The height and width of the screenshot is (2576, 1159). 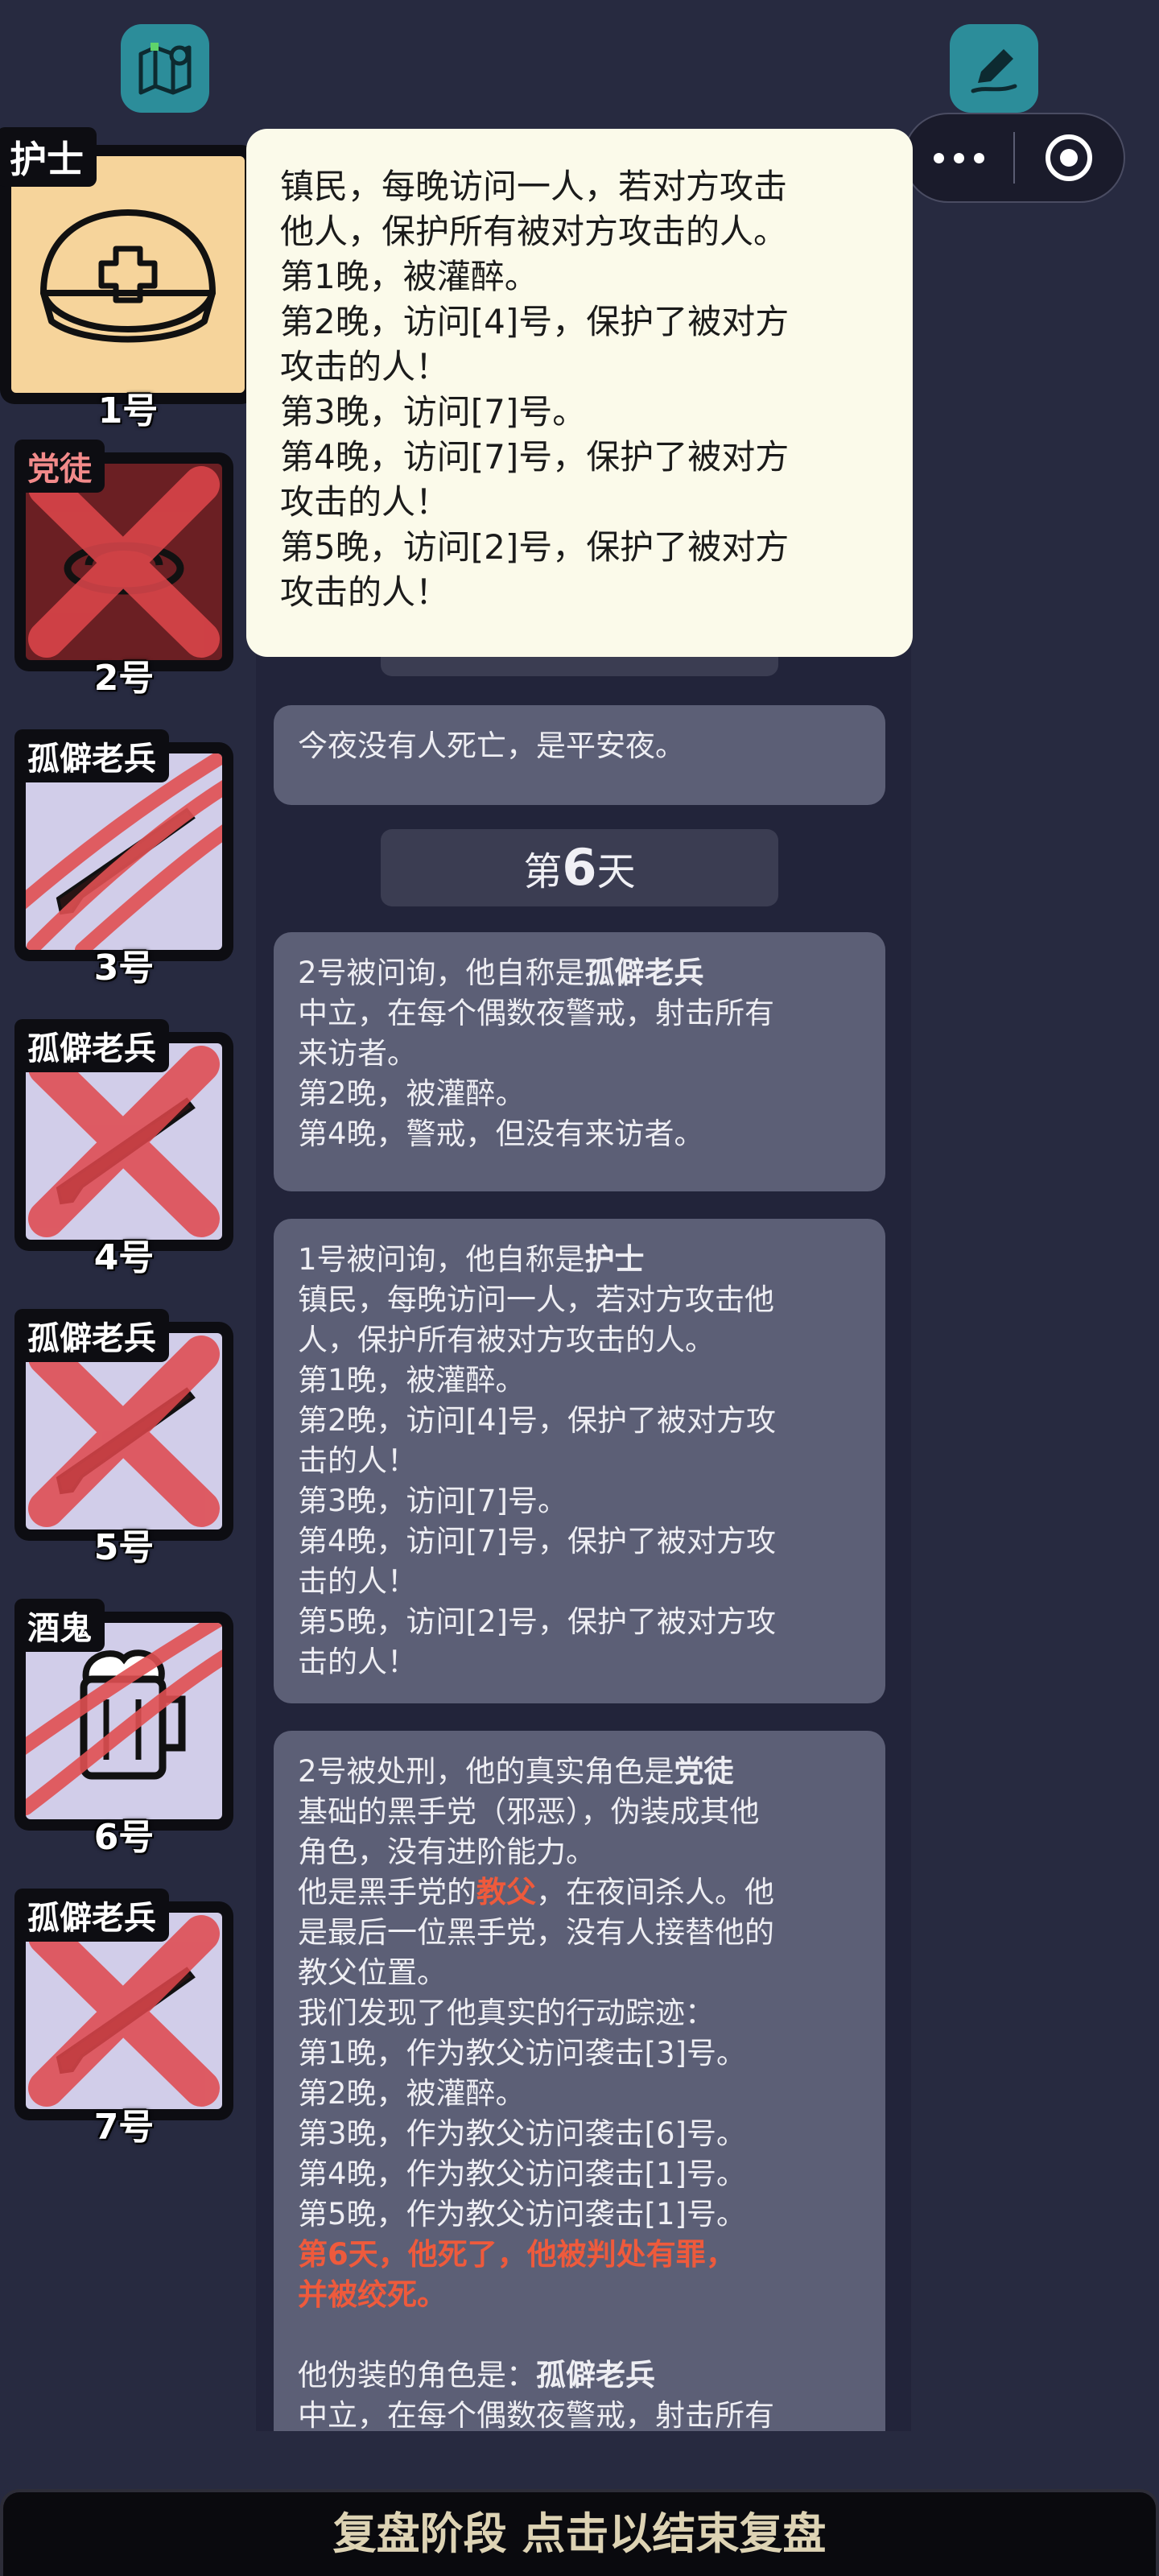 I want to click on player-number: 2号, so click(x=124, y=678).